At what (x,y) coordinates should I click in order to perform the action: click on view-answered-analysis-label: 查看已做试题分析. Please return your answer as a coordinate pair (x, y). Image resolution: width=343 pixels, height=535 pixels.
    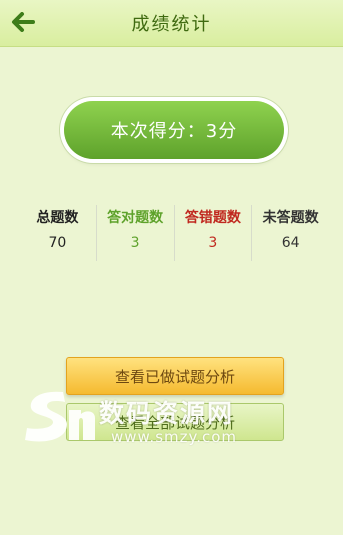
    Looking at the image, I should click on (174, 376).